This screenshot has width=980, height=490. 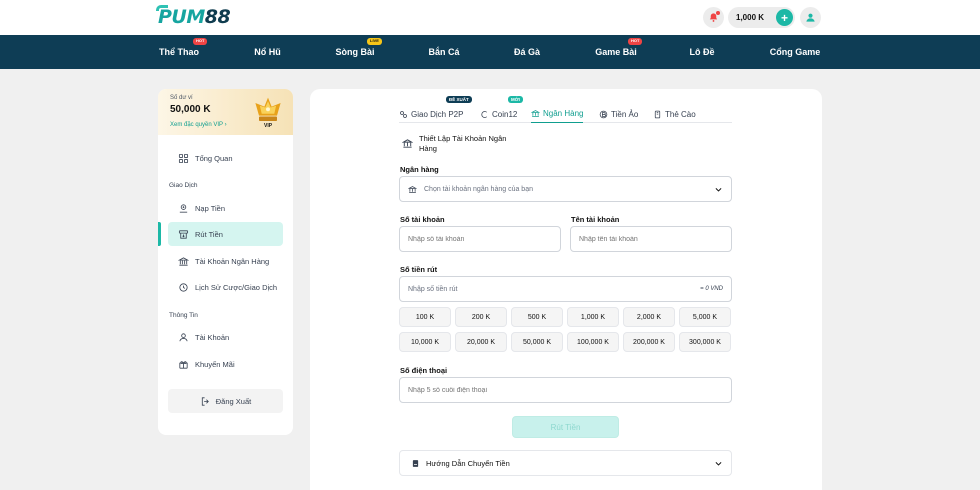 I want to click on amount-label: Số tiền rút, so click(x=419, y=269).